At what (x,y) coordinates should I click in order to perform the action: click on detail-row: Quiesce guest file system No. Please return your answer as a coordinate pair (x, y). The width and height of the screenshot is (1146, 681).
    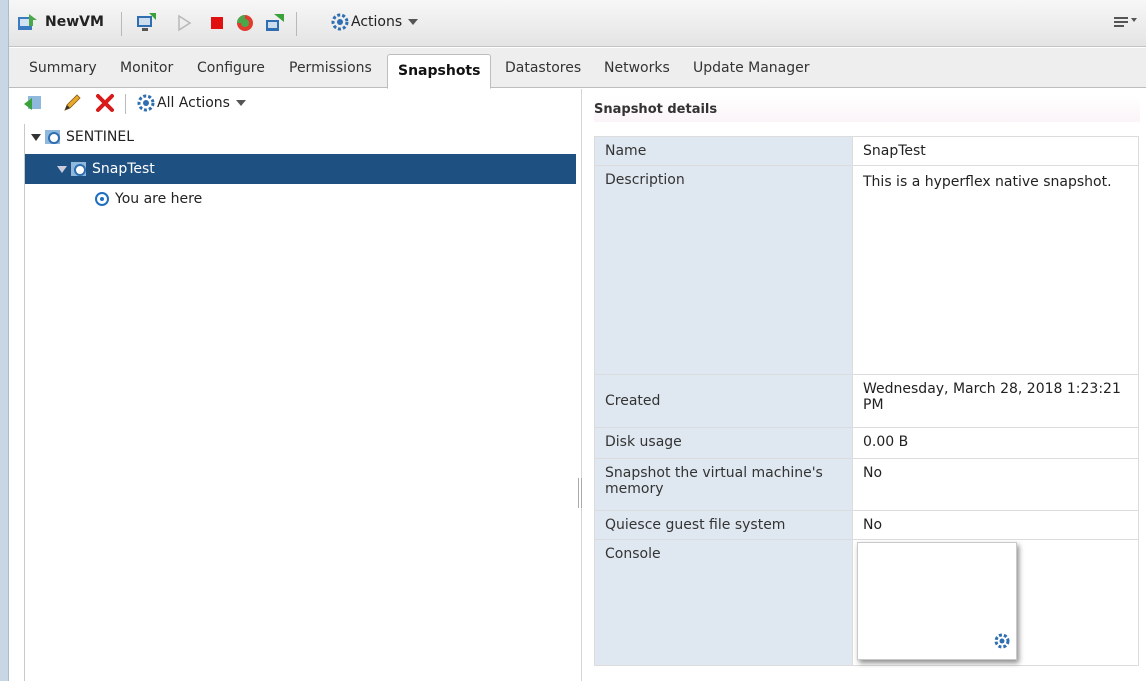
    Looking at the image, I should click on (866, 525).